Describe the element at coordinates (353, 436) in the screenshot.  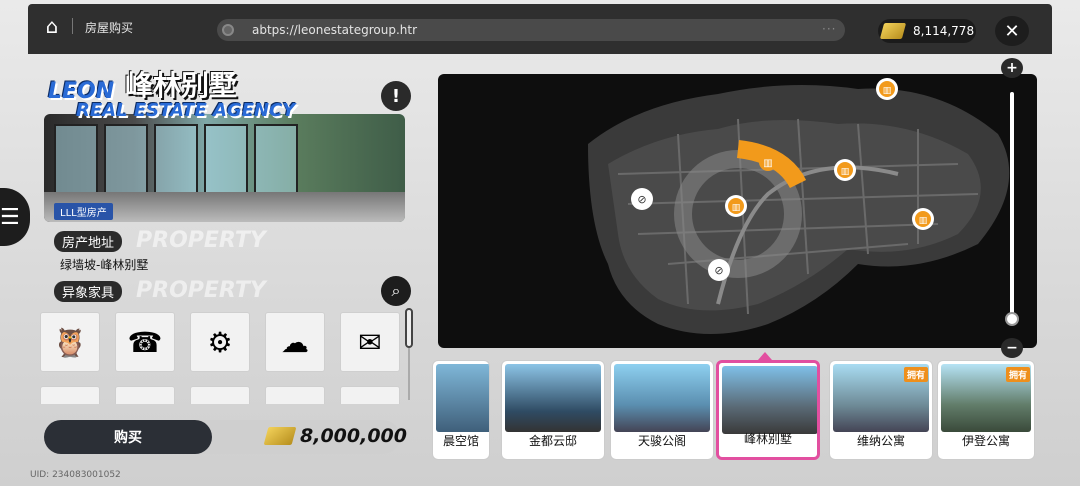
I see `price-value: 8,000,000` at that location.